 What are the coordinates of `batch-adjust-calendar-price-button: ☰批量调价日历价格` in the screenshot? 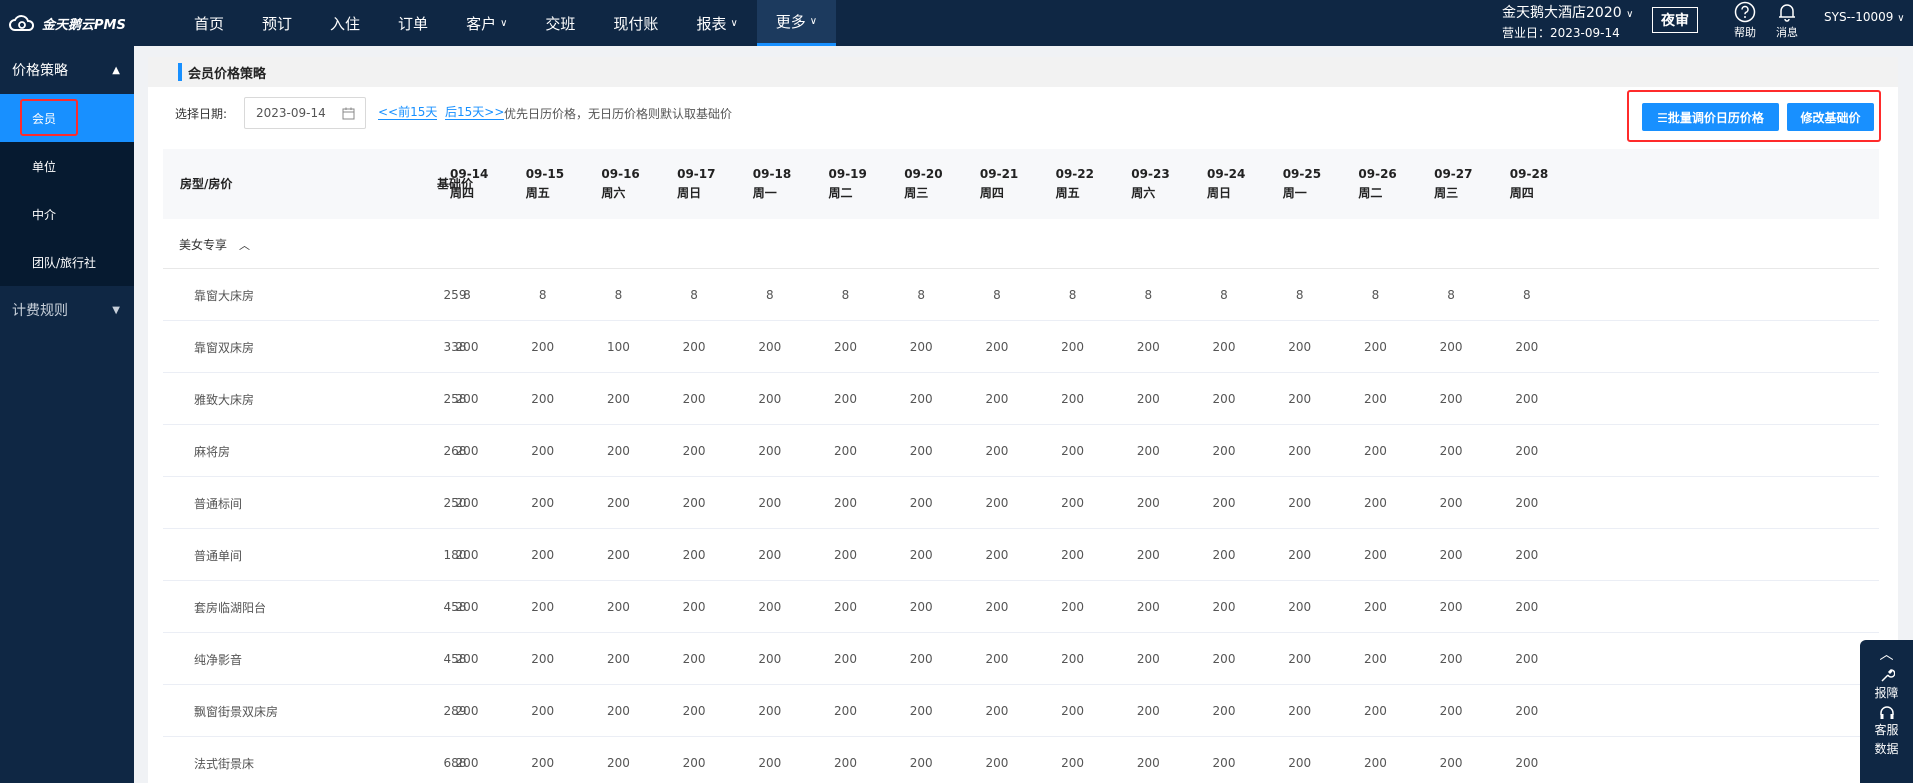 It's located at (1710, 117).